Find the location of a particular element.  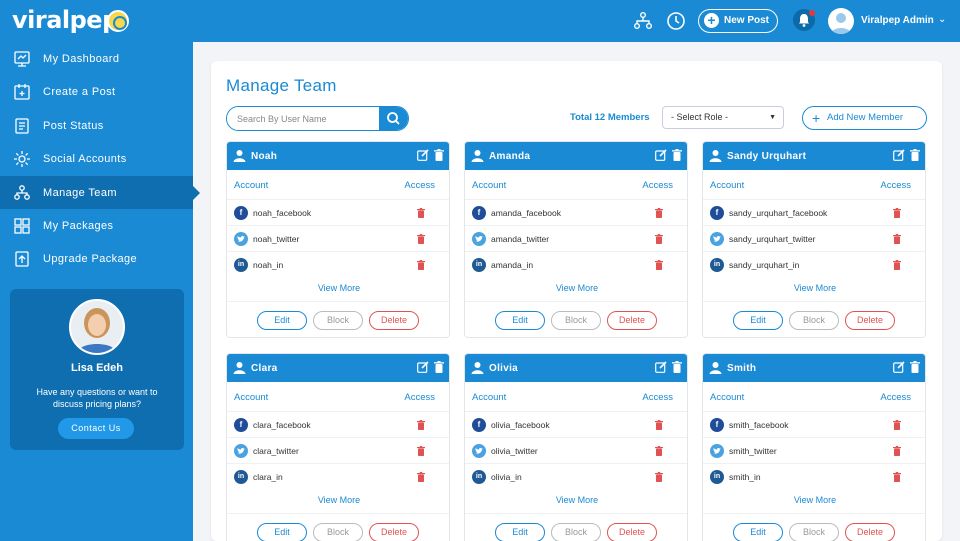

app-logo: viralpep is located at coordinates (65, 20).